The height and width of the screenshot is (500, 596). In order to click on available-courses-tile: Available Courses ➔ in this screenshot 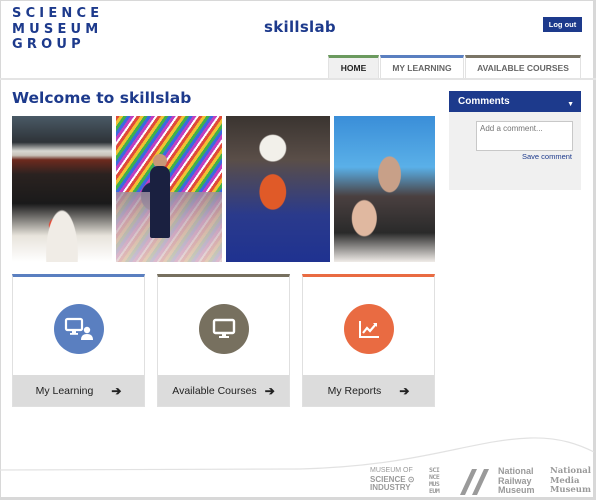, I will do `click(223, 340)`.